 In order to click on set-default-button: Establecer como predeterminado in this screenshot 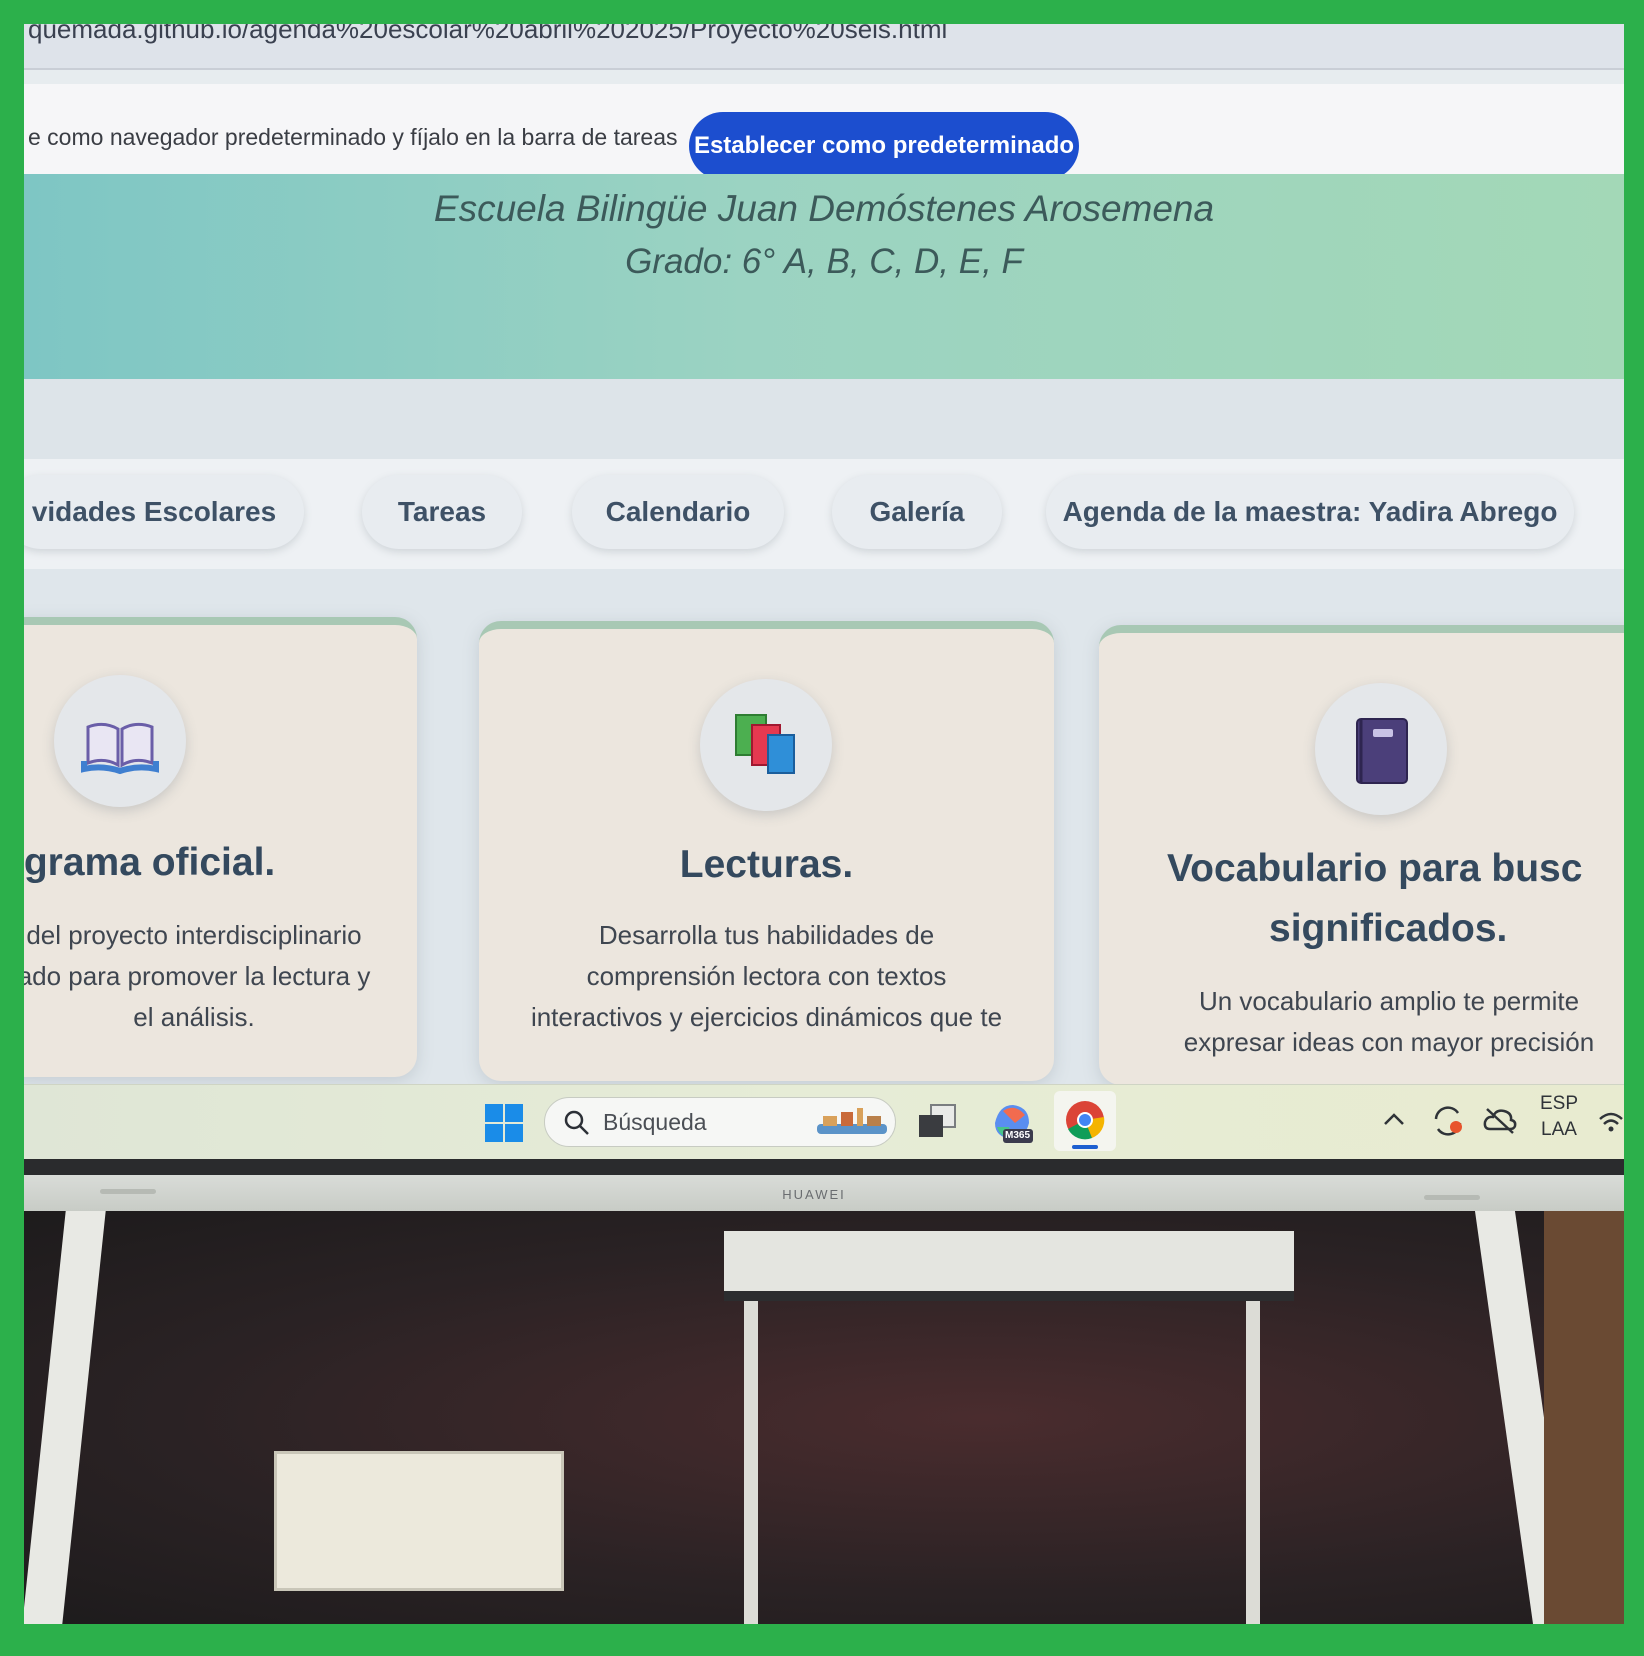, I will do `click(884, 146)`.